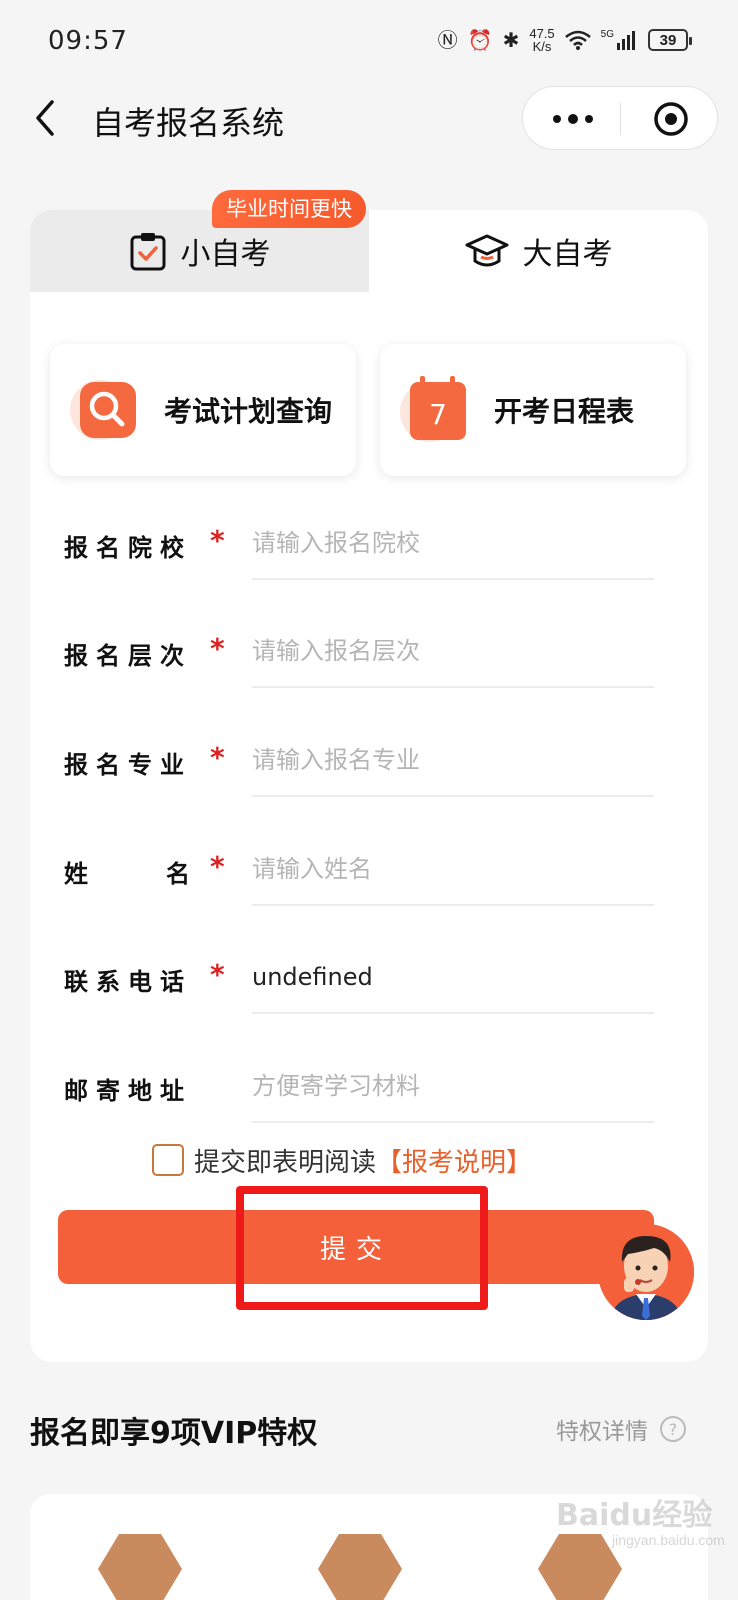 The image size is (738, 1600). I want to click on form-row-major: 报名专业 *, so click(369, 769).